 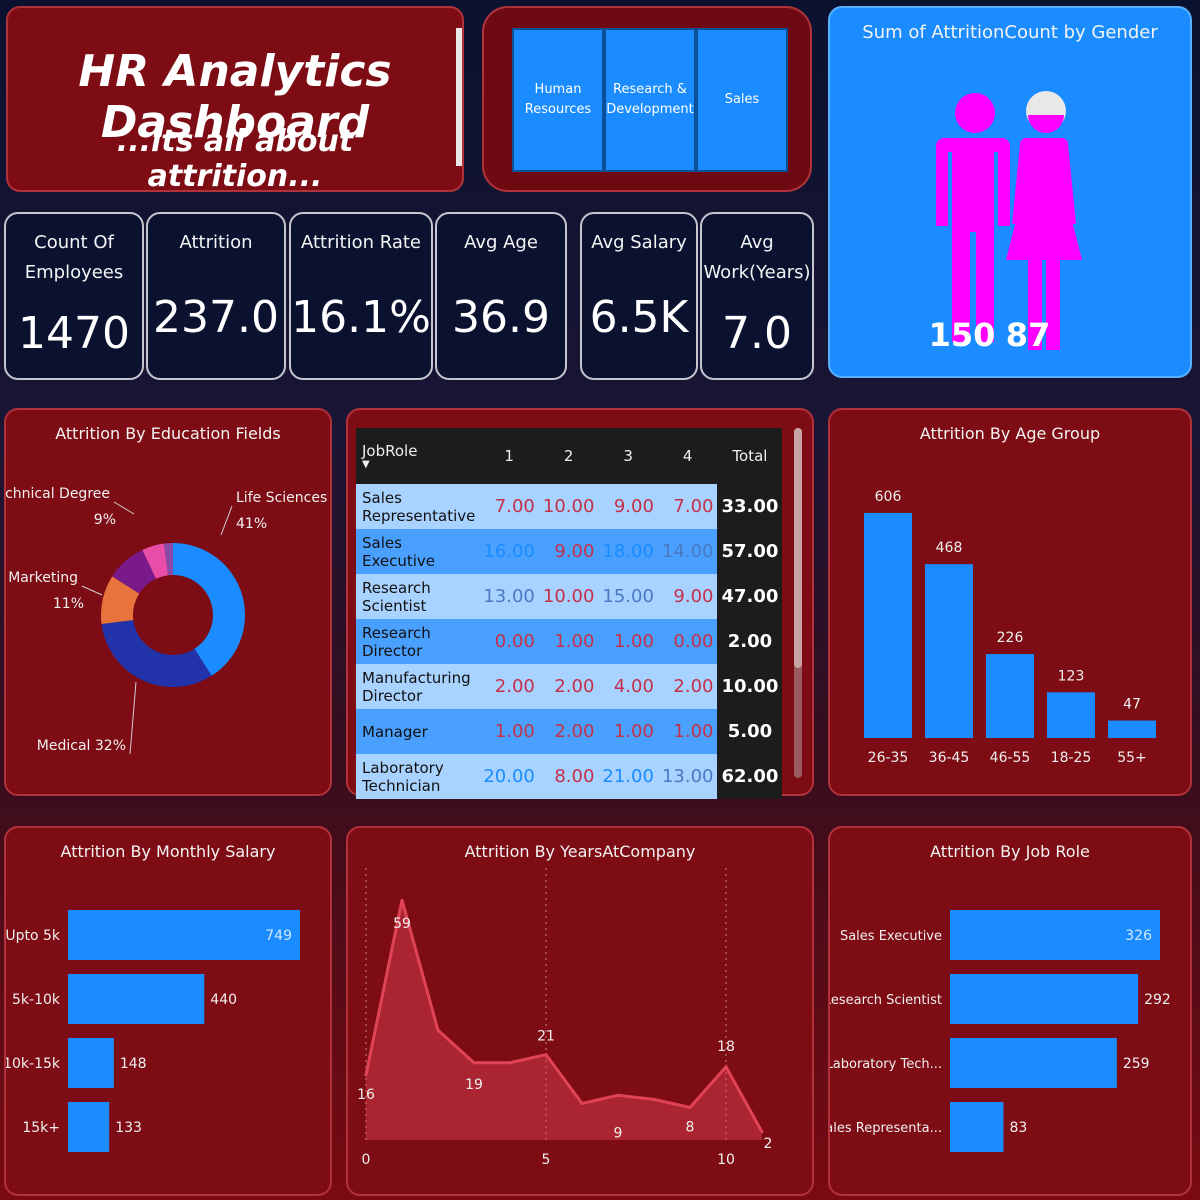 What do you see at coordinates (153, 1031) in the screenshot?
I see `salary-bar-chart: Upto 5k 749 5k-10k 440 10k-15k 148 15k+ 133` at bounding box center [153, 1031].